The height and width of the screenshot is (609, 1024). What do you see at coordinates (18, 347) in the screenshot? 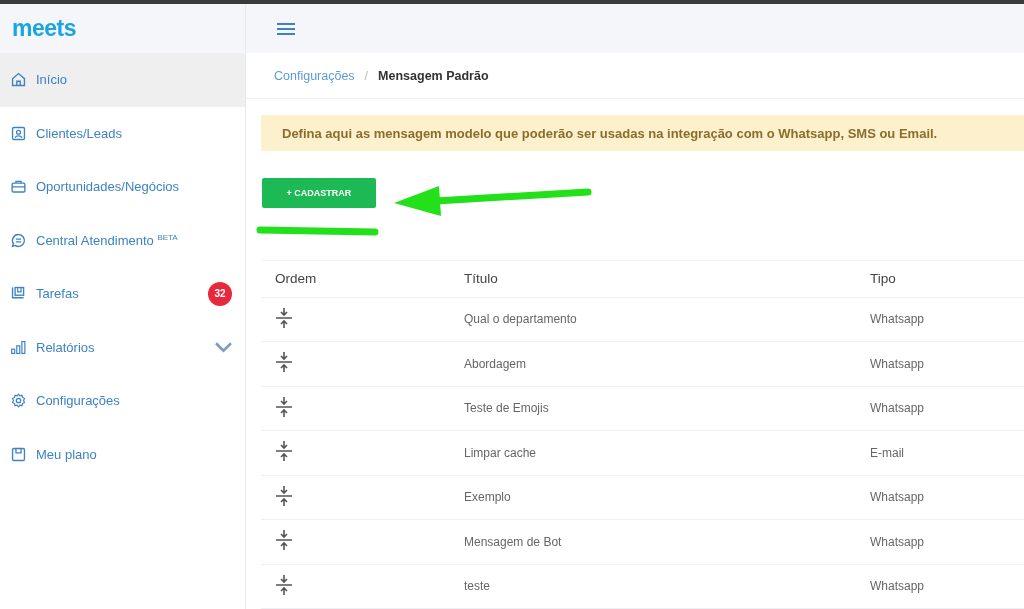
I see `bar-chart-icon` at bounding box center [18, 347].